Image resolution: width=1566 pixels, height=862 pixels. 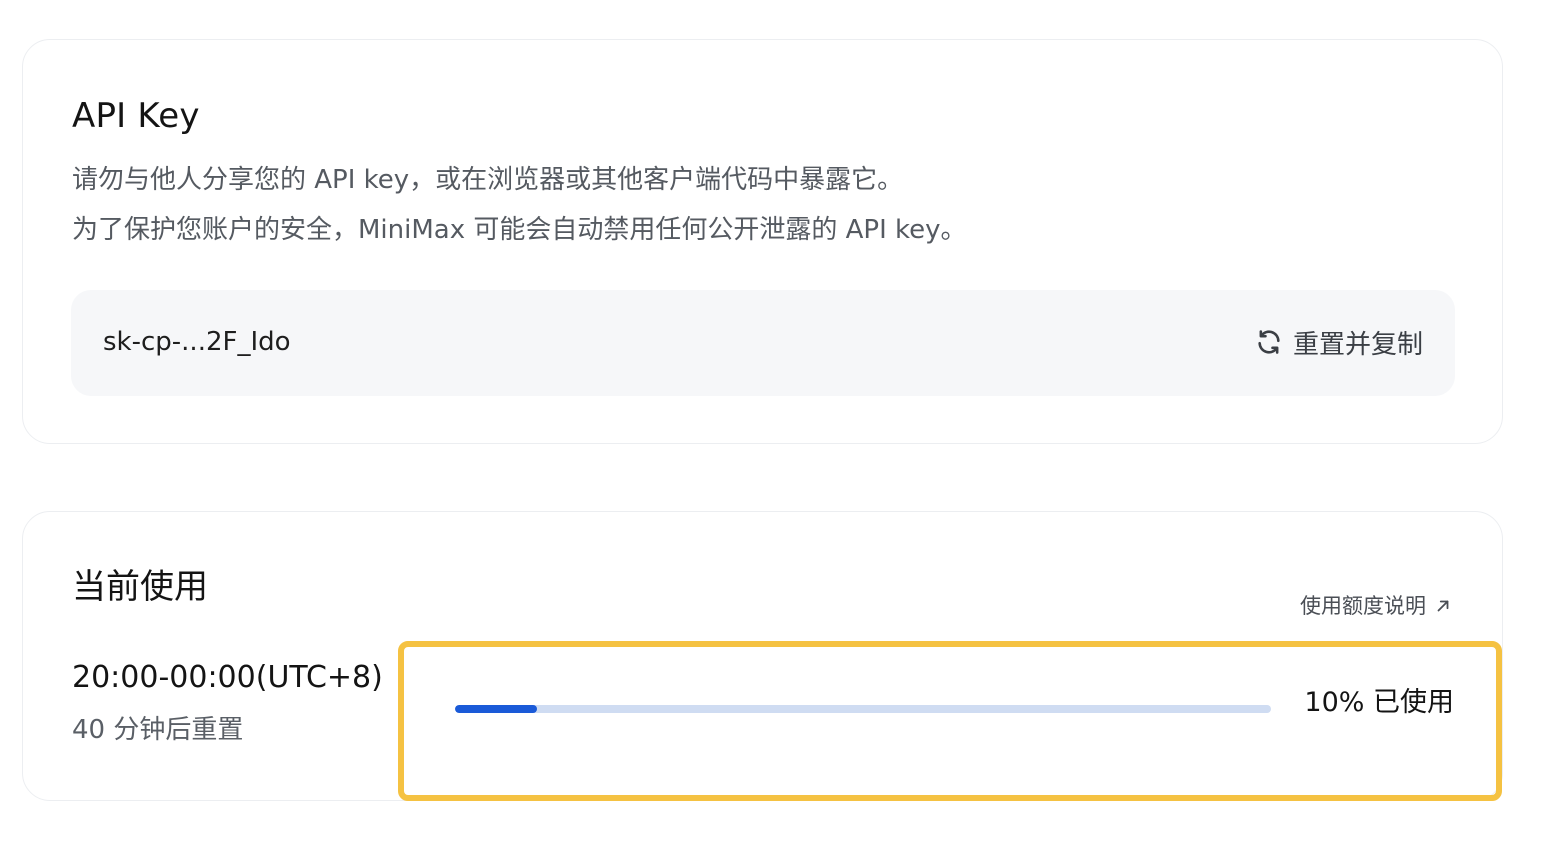 I want to click on usage-title: 当前使用, so click(x=140, y=587).